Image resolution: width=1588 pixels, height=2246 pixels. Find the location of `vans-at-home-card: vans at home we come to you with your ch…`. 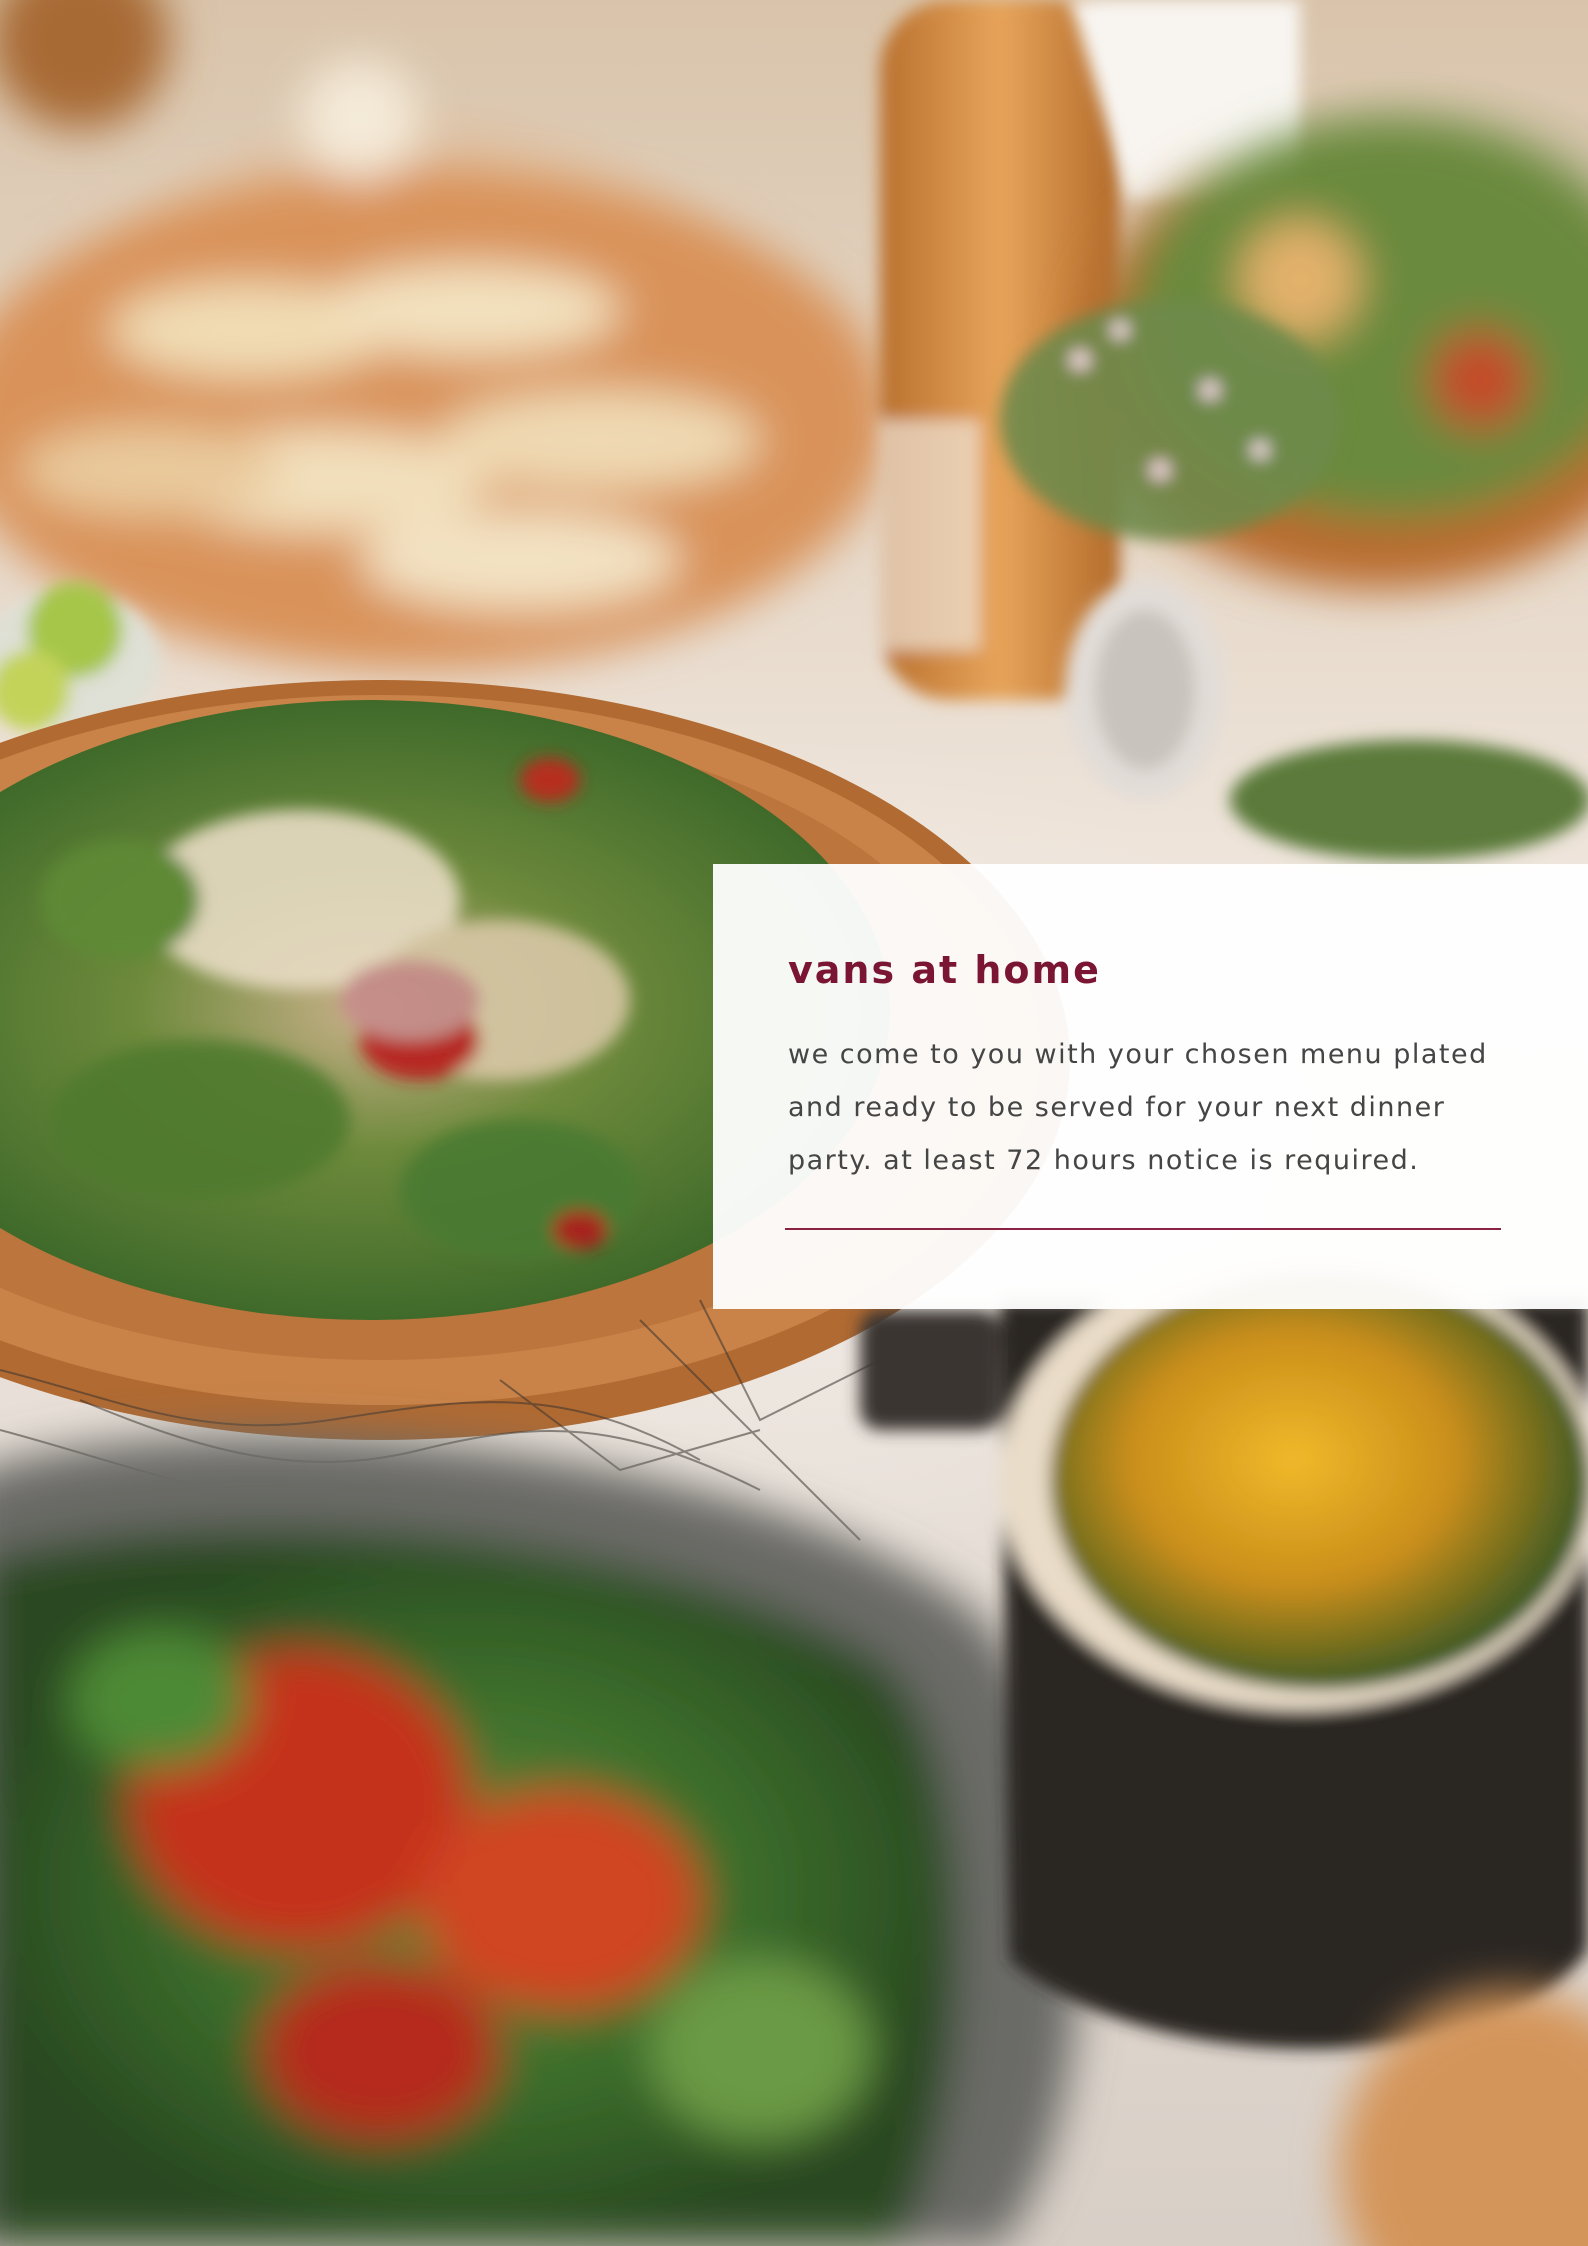

vans-at-home-card: vans at home we come to you with your ch… is located at coordinates (1150, 1086).